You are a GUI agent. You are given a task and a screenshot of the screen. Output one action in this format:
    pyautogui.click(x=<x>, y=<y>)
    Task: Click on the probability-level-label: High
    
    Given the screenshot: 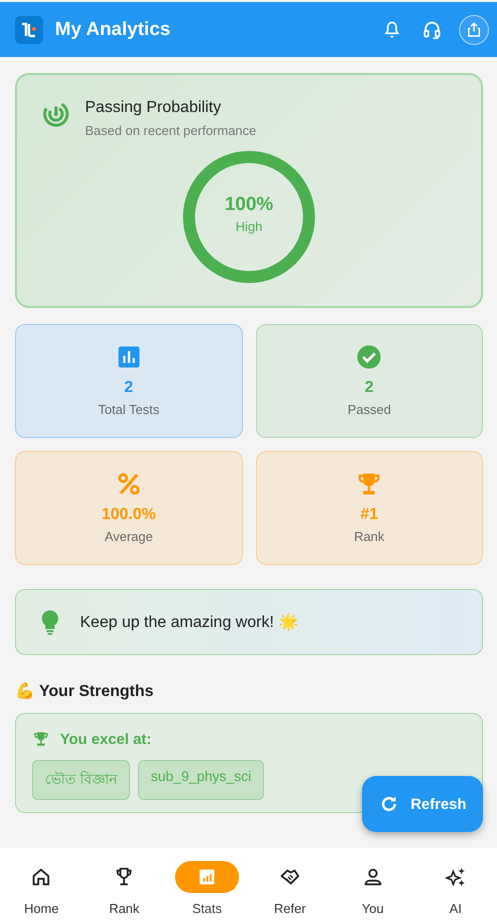 What is the action you would take?
    pyautogui.click(x=249, y=226)
    